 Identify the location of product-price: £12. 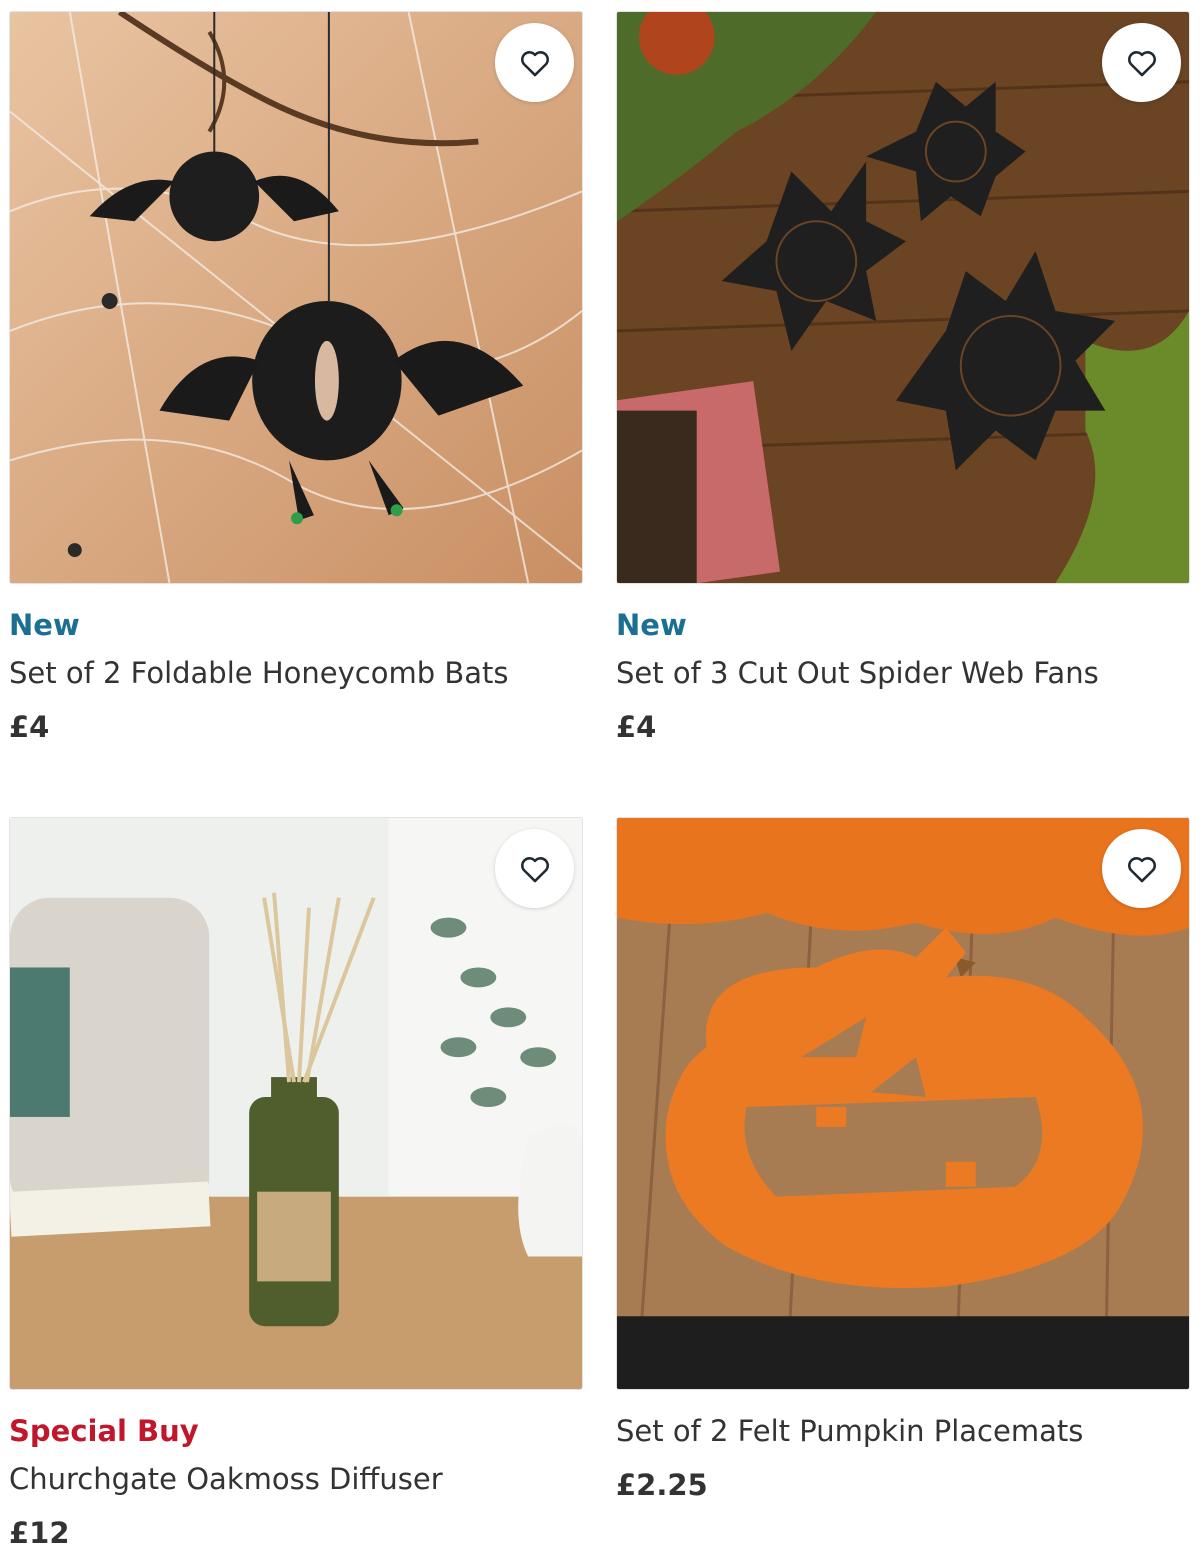
(39, 1533).